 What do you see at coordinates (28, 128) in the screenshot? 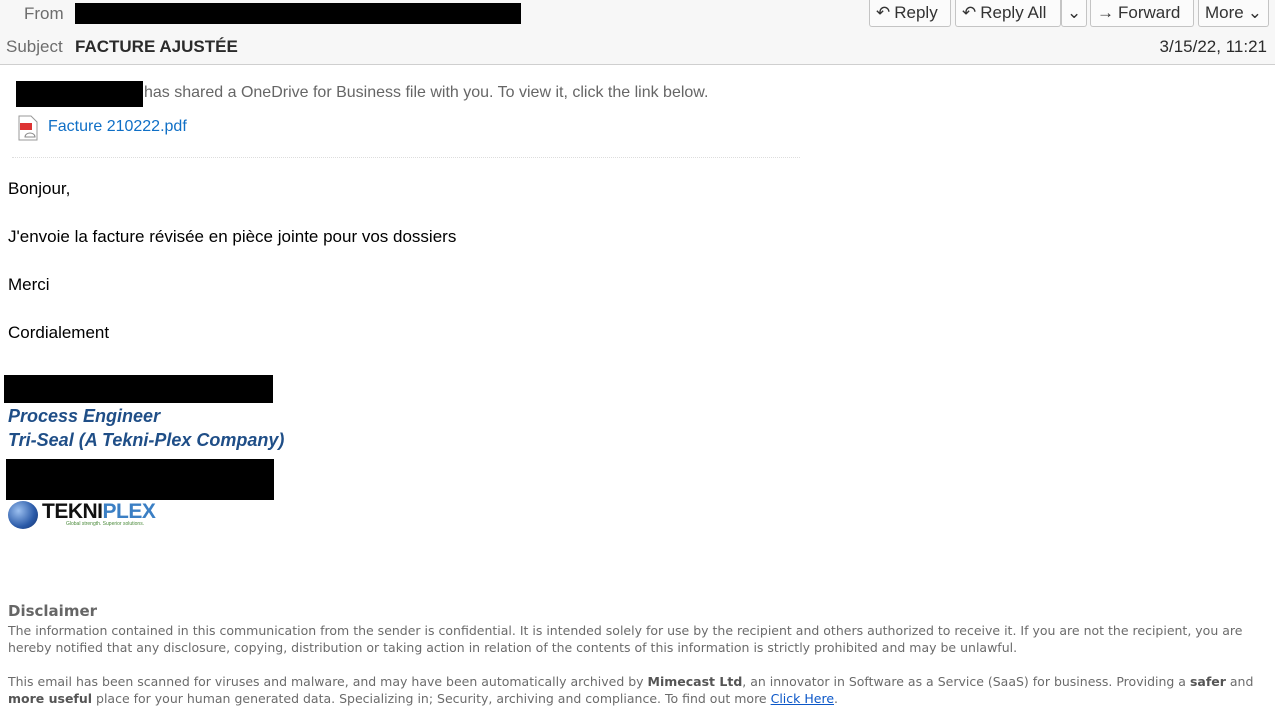
I see `pdf-file-icon` at bounding box center [28, 128].